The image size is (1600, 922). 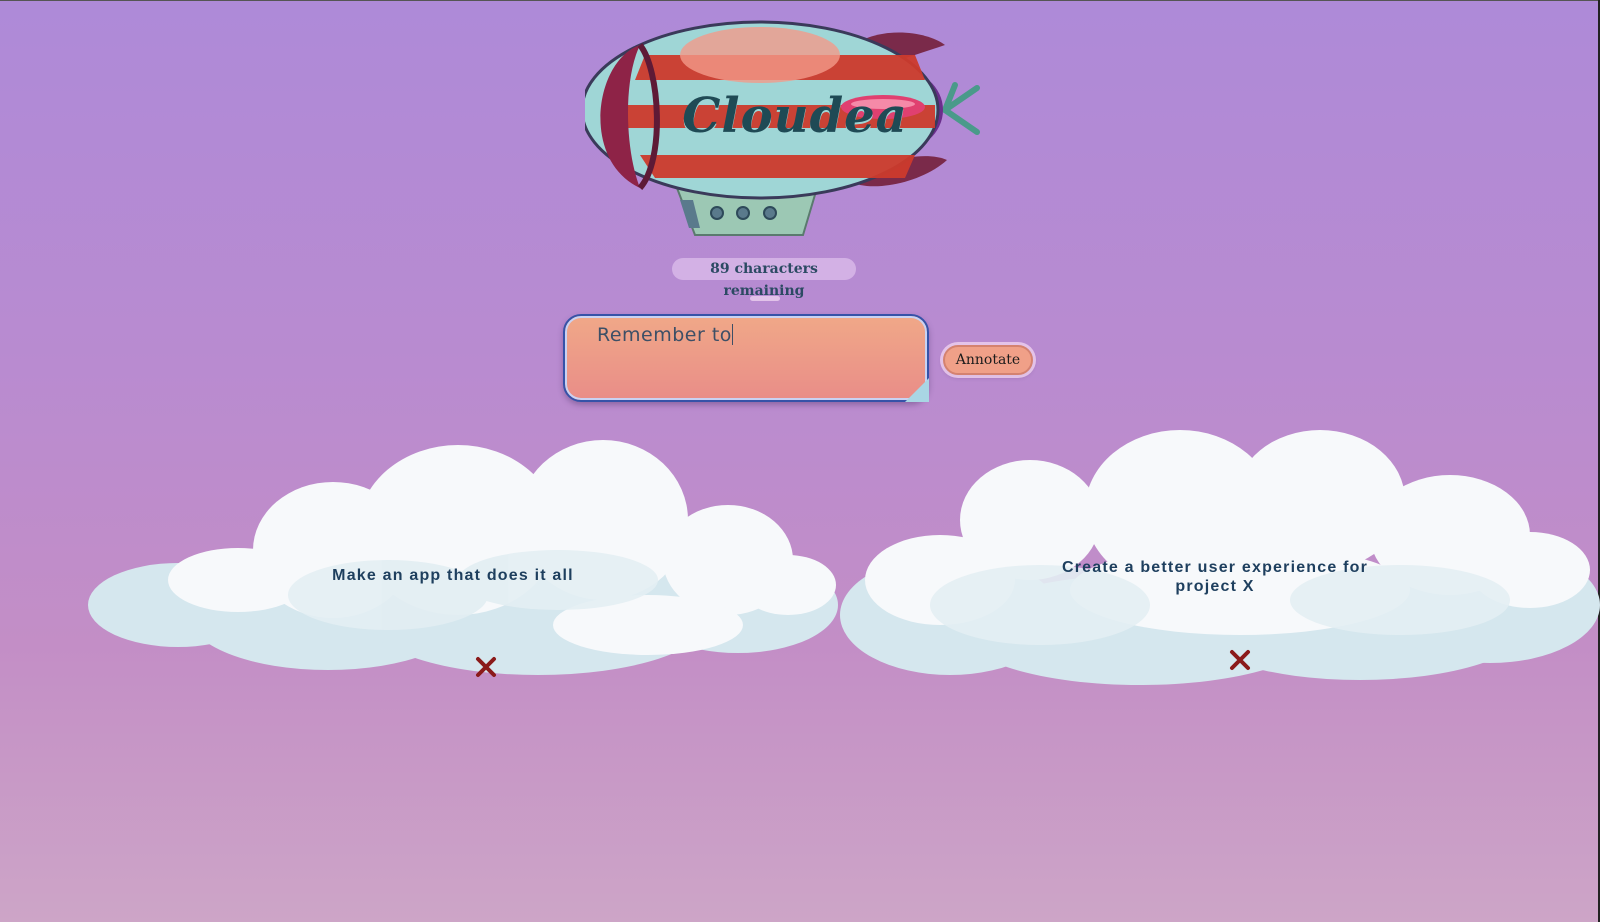 I want to click on cloud-shape, so click(x=463, y=557).